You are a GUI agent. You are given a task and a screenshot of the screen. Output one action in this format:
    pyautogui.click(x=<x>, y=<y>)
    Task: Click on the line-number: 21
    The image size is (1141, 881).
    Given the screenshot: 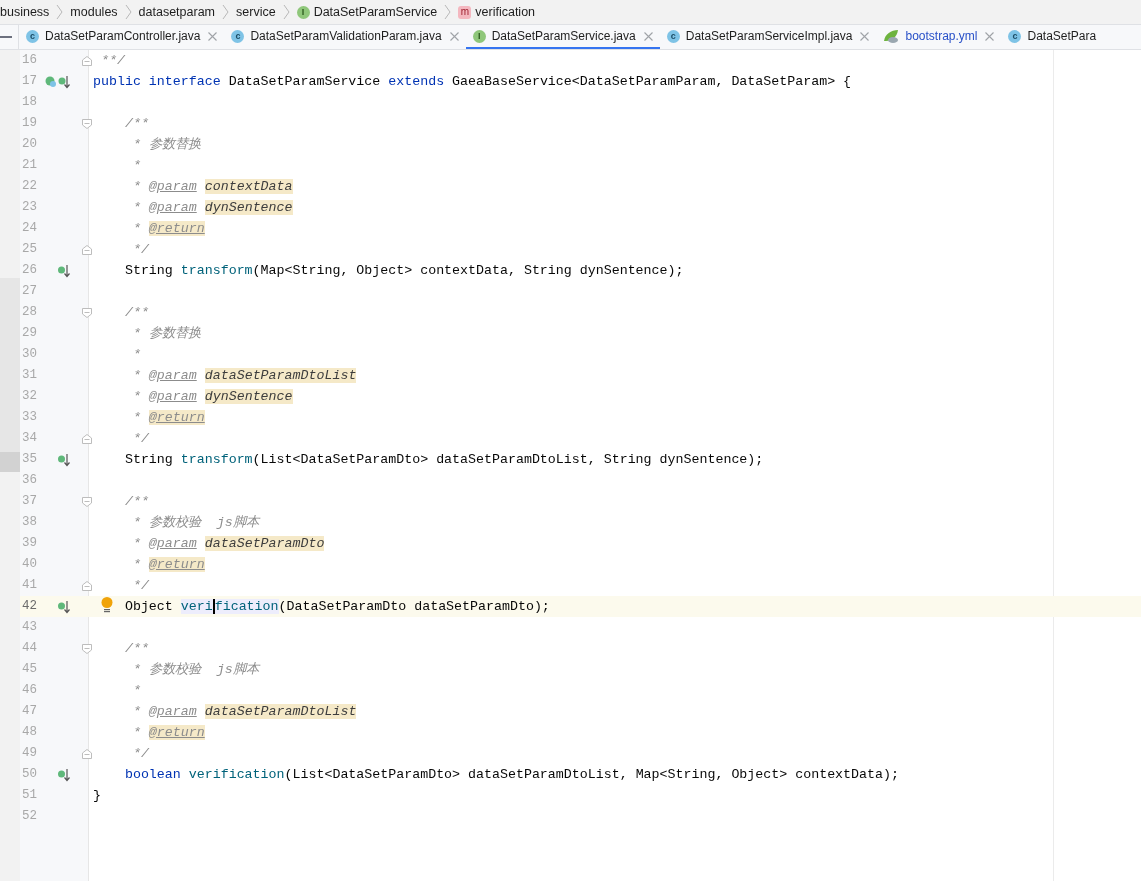 What is the action you would take?
    pyautogui.click(x=29, y=166)
    